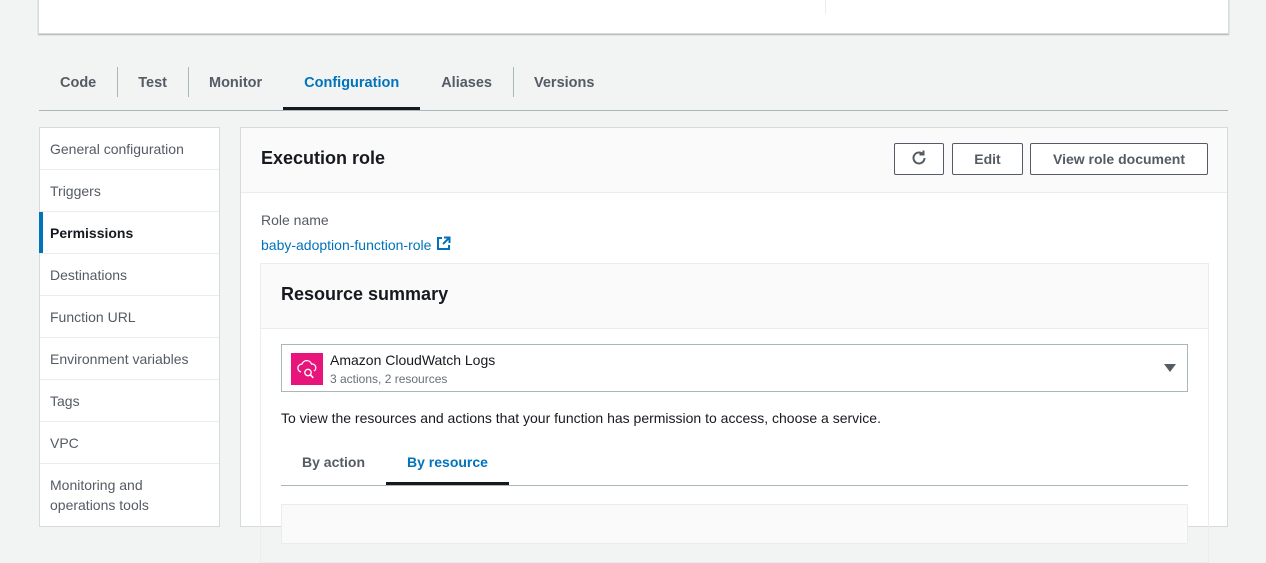  Describe the element at coordinates (447, 462) in the screenshot. I see `tab-by-resource: By resource` at that location.